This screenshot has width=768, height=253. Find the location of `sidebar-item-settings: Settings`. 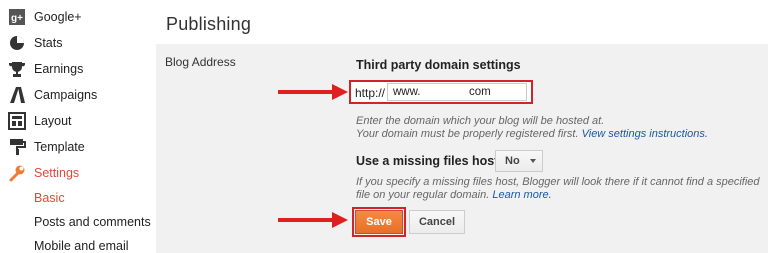

sidebar-item-settings: Settings is located at coordinates (43, 173).